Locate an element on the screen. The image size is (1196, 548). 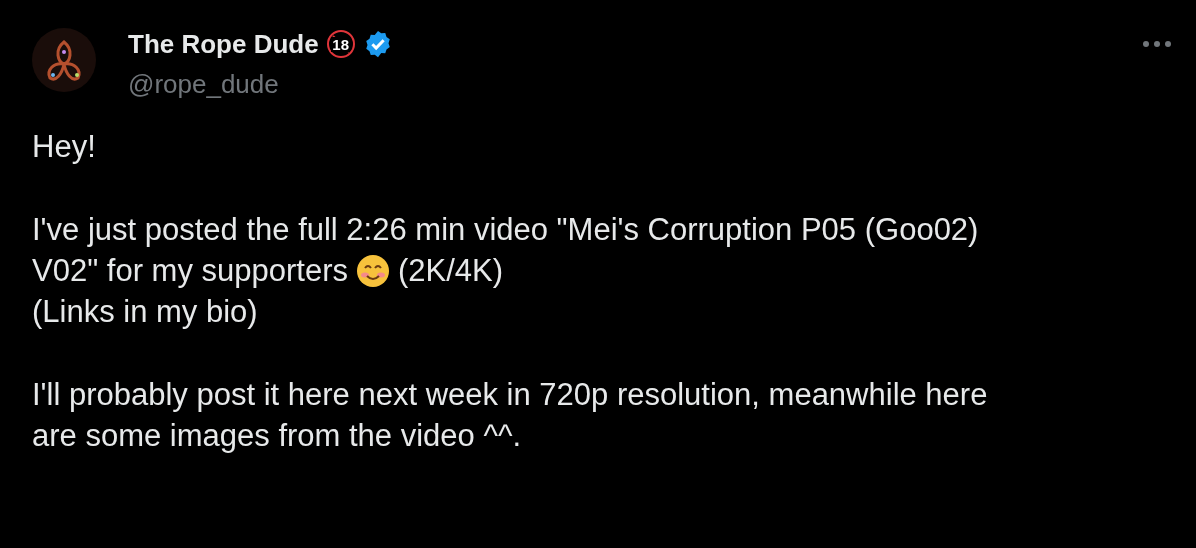
adults-only-icon: 18 is located at coordinates (340, 44).